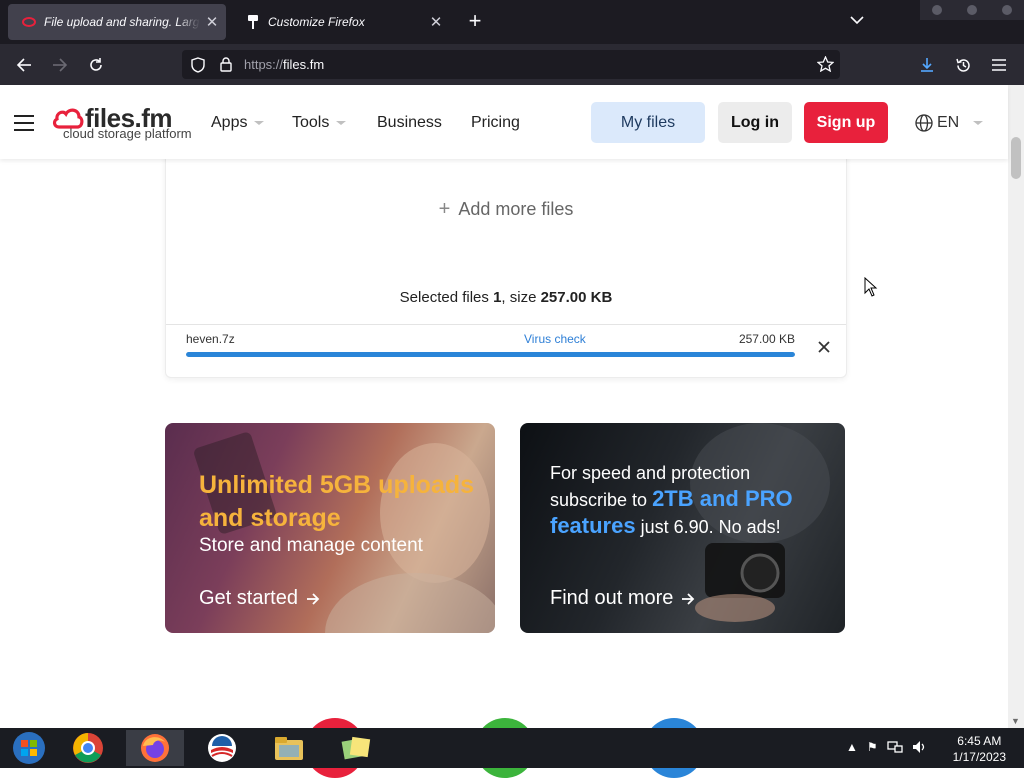  I want to click on browser-nav-bar: https://files.fm, so click(512, 64).